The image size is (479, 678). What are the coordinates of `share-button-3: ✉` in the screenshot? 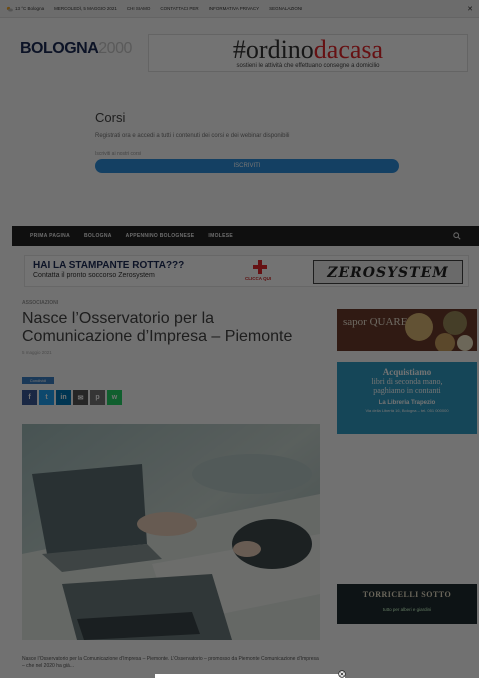 It's located at (80, 397).